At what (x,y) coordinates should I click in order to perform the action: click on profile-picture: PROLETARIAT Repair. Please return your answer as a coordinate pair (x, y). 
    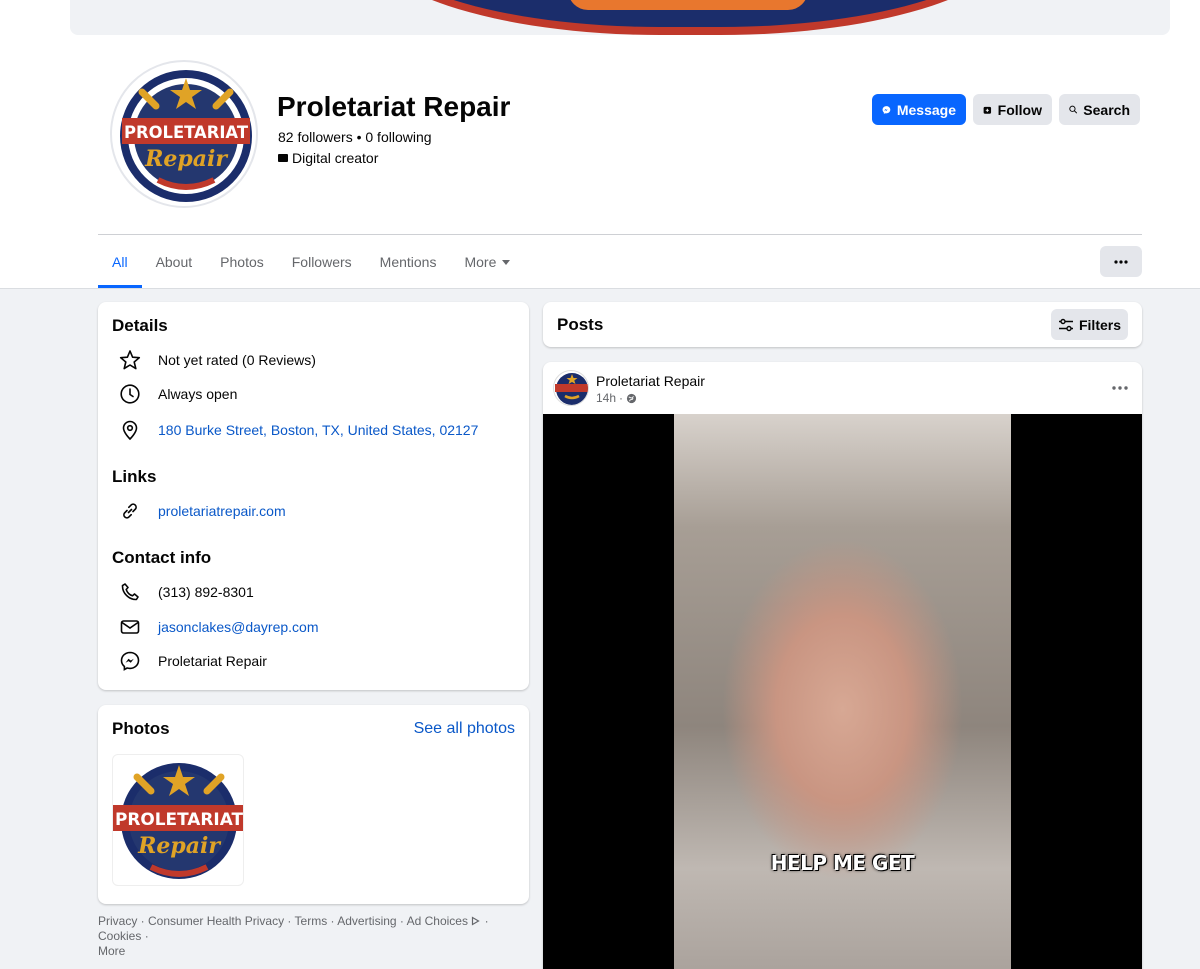
    Looking at the image, I should click on (184, 134).